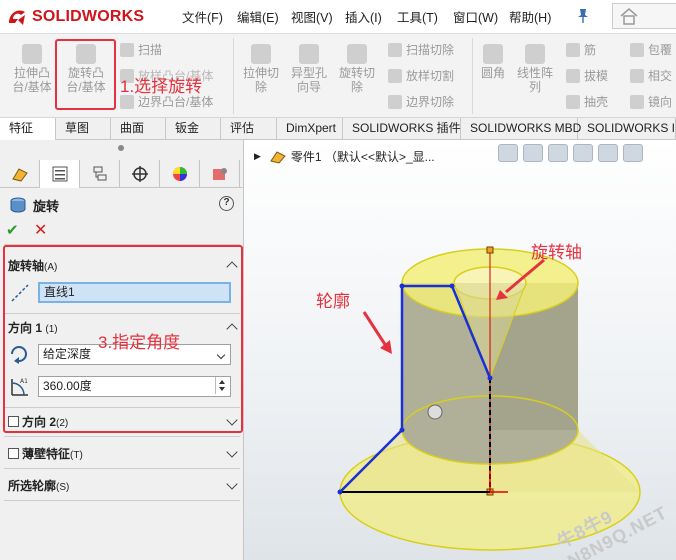 The image size is (676, 560). What do you see at coordinates (395, 75) in the screenshot?
I see `lofted-cut-icon` at bounding box center [395, 75].